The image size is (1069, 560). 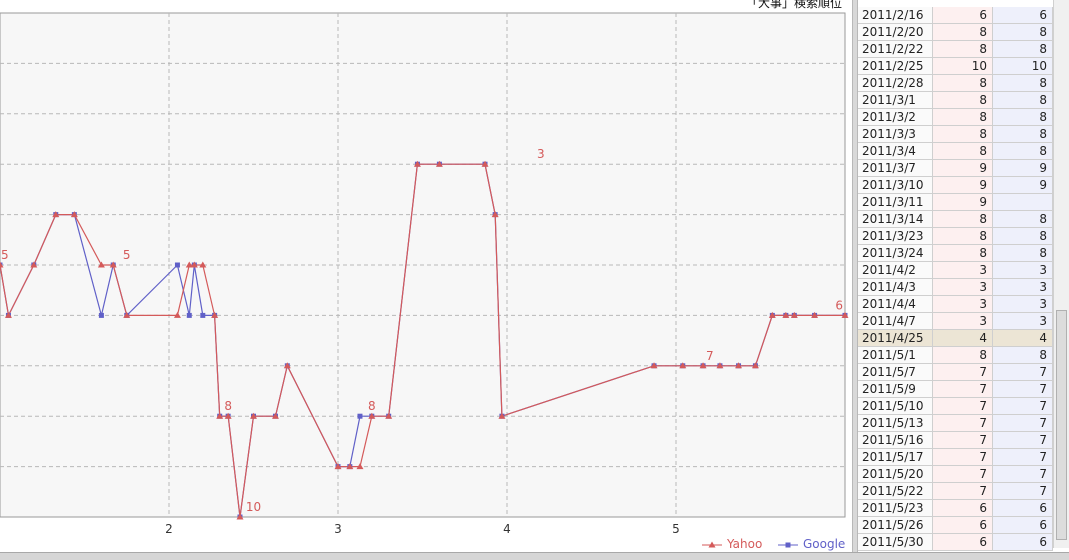 What do you see at coordinates (955, 423) in the screenshot?
I see `table-row: 2011/5/13 7 7` at bounding box center [955, 423].